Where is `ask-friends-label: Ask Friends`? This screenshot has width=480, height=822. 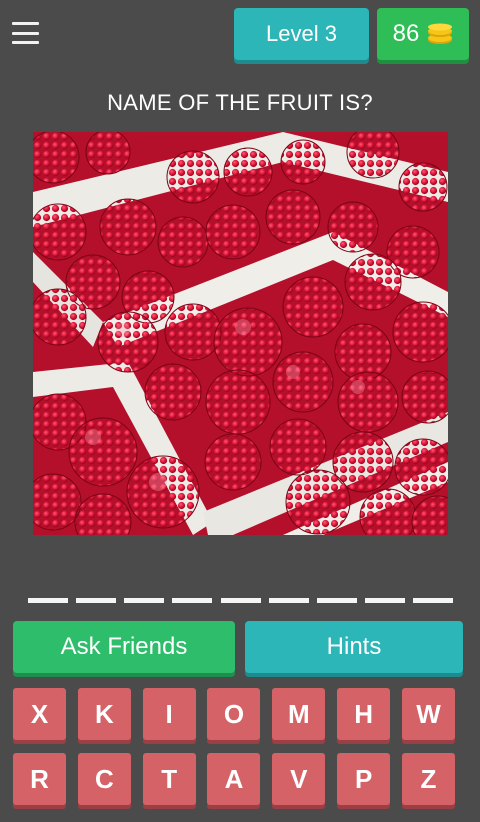
ask-friends-label: Ask Friends is located at coordinates (124, 646).